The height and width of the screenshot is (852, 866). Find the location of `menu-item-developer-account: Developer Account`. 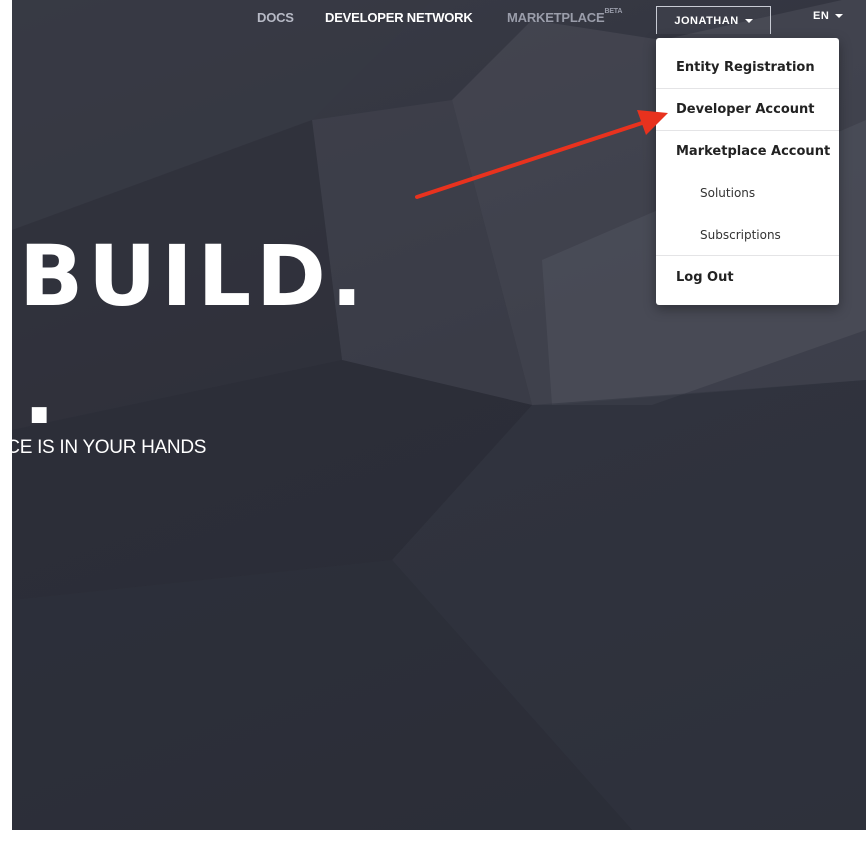

menu-item-developer-account: Developer Account is located at coordinates (747, 109).